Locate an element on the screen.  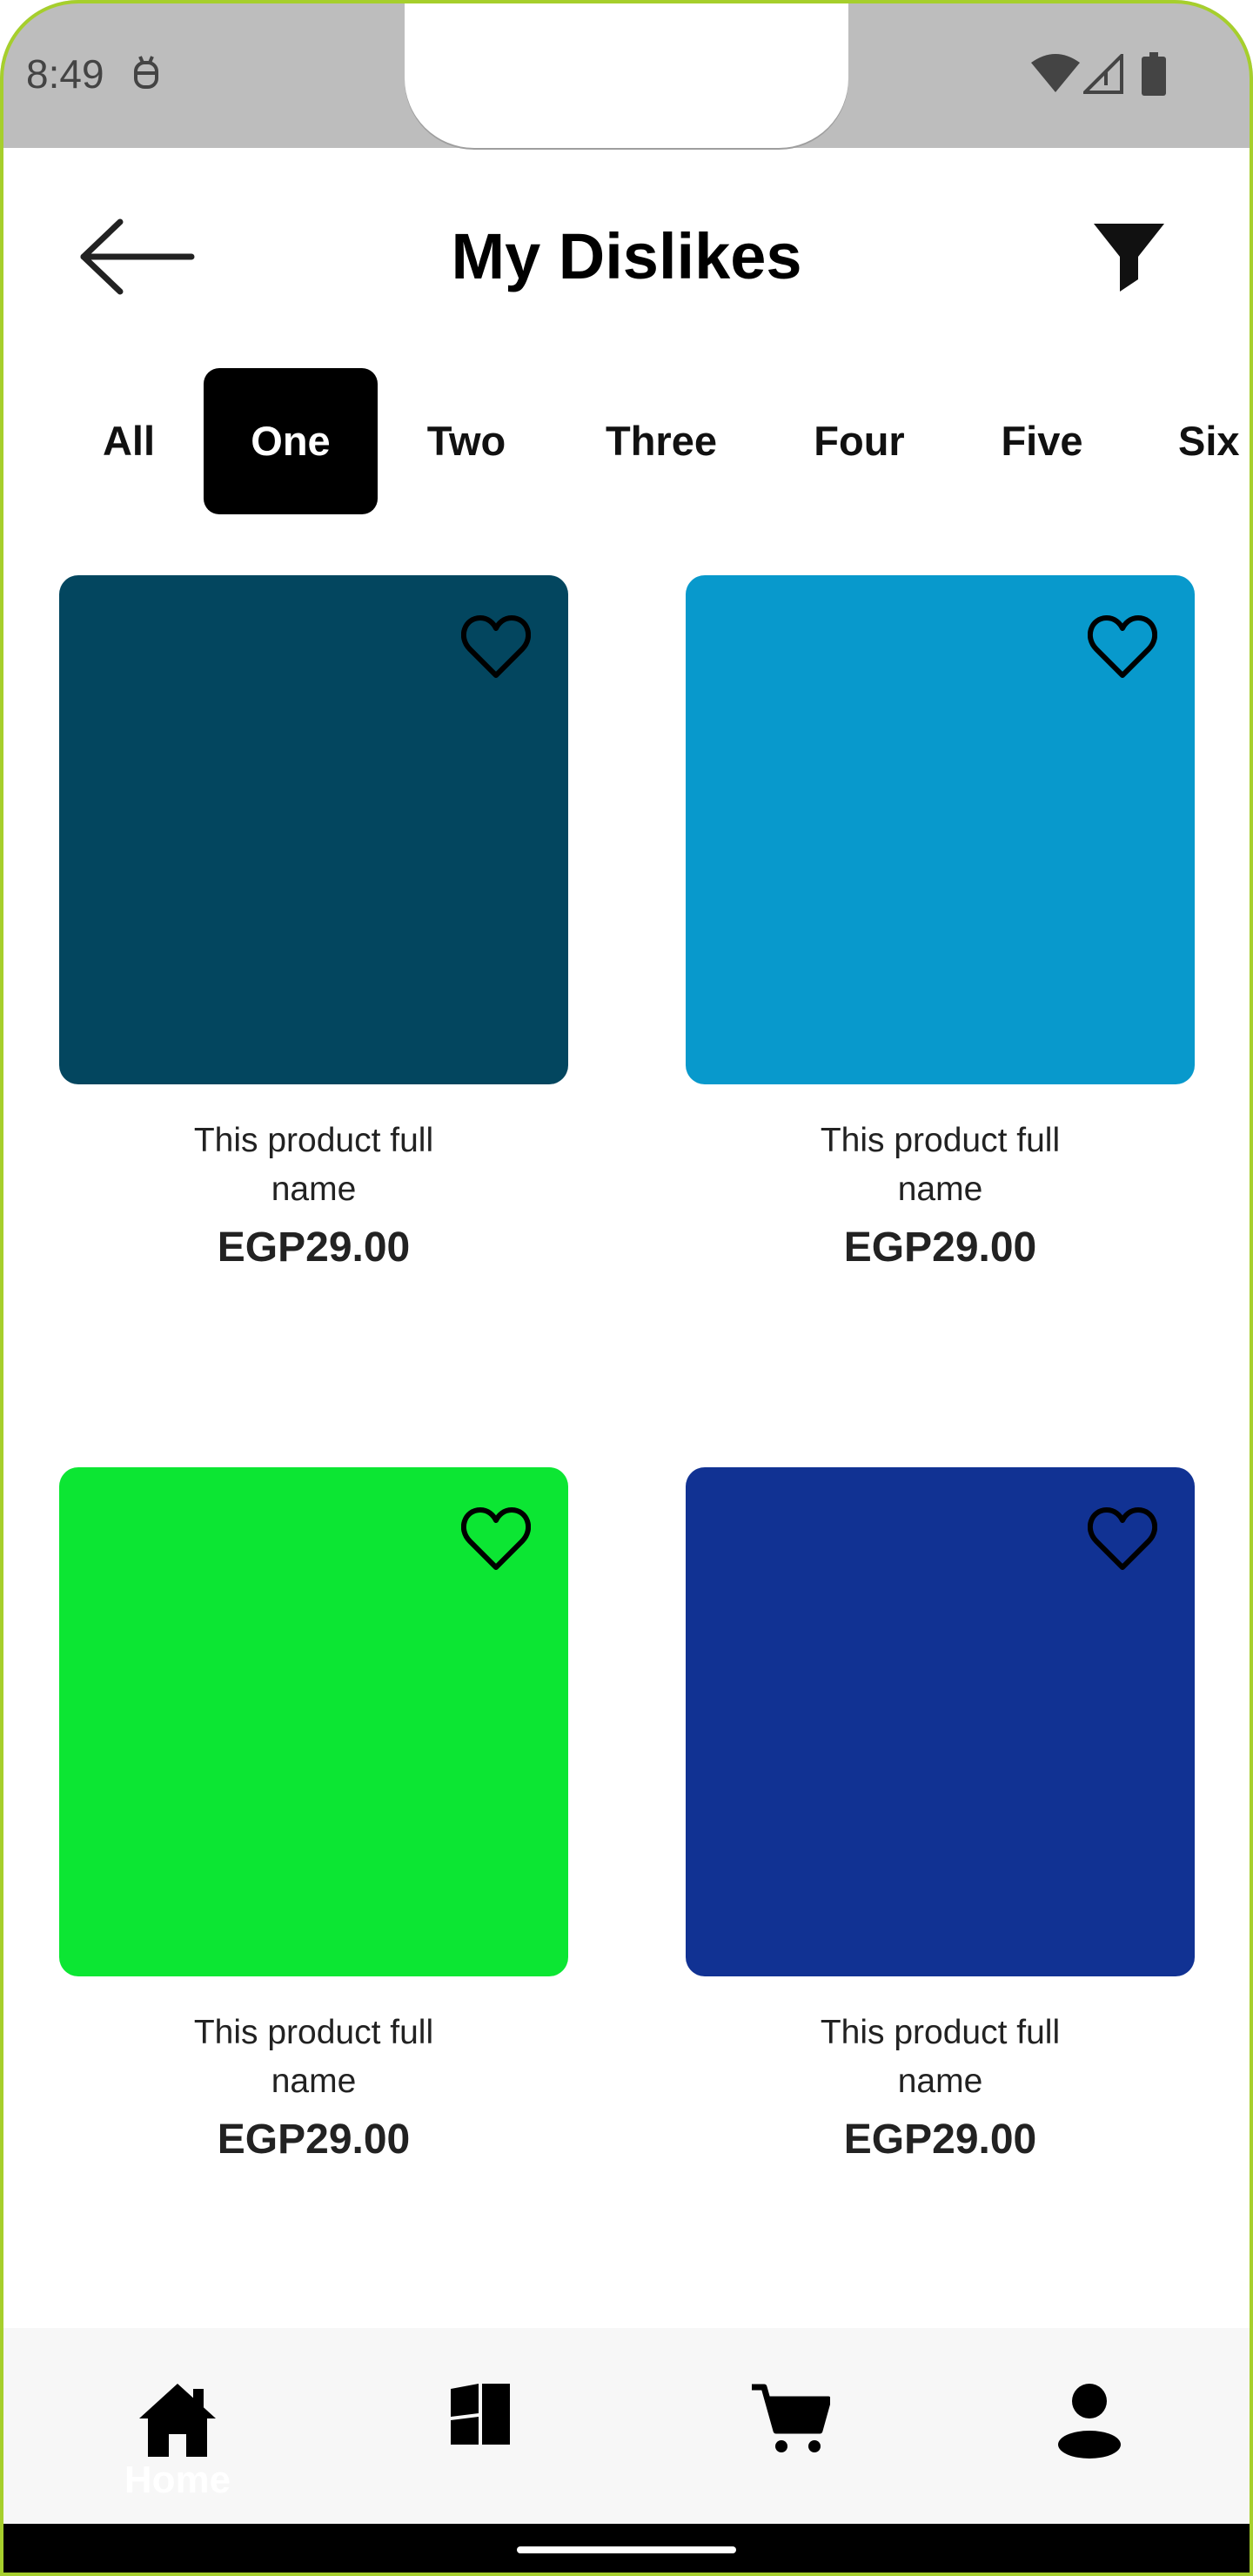
bottom-navigation: Home is located at coordinates (626, 2426).